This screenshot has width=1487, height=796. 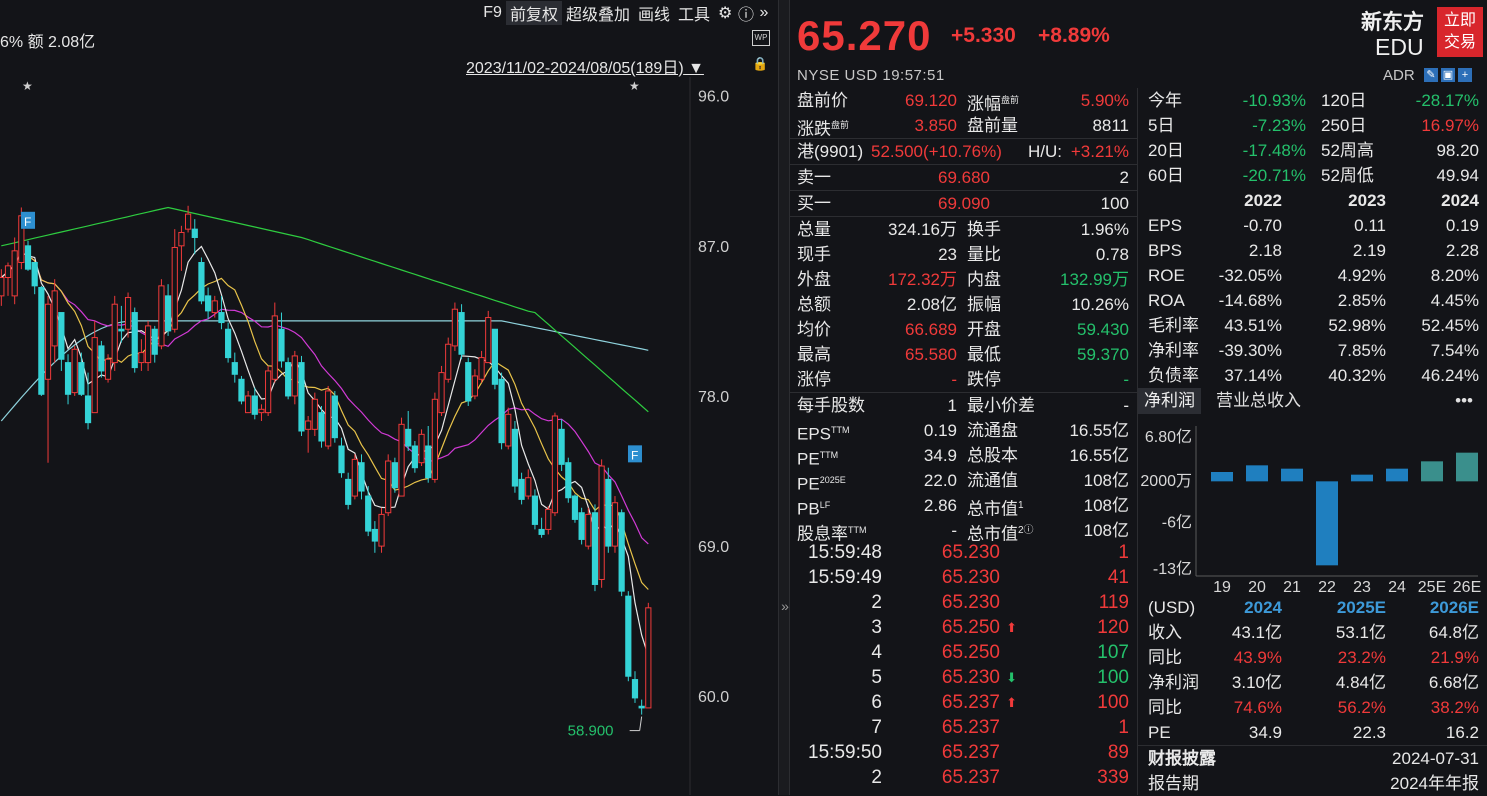 What do you see at coordinates (760, 64) in the screenshot?
I see `lock-icon: 🔒` at bounding box center [760, 64].